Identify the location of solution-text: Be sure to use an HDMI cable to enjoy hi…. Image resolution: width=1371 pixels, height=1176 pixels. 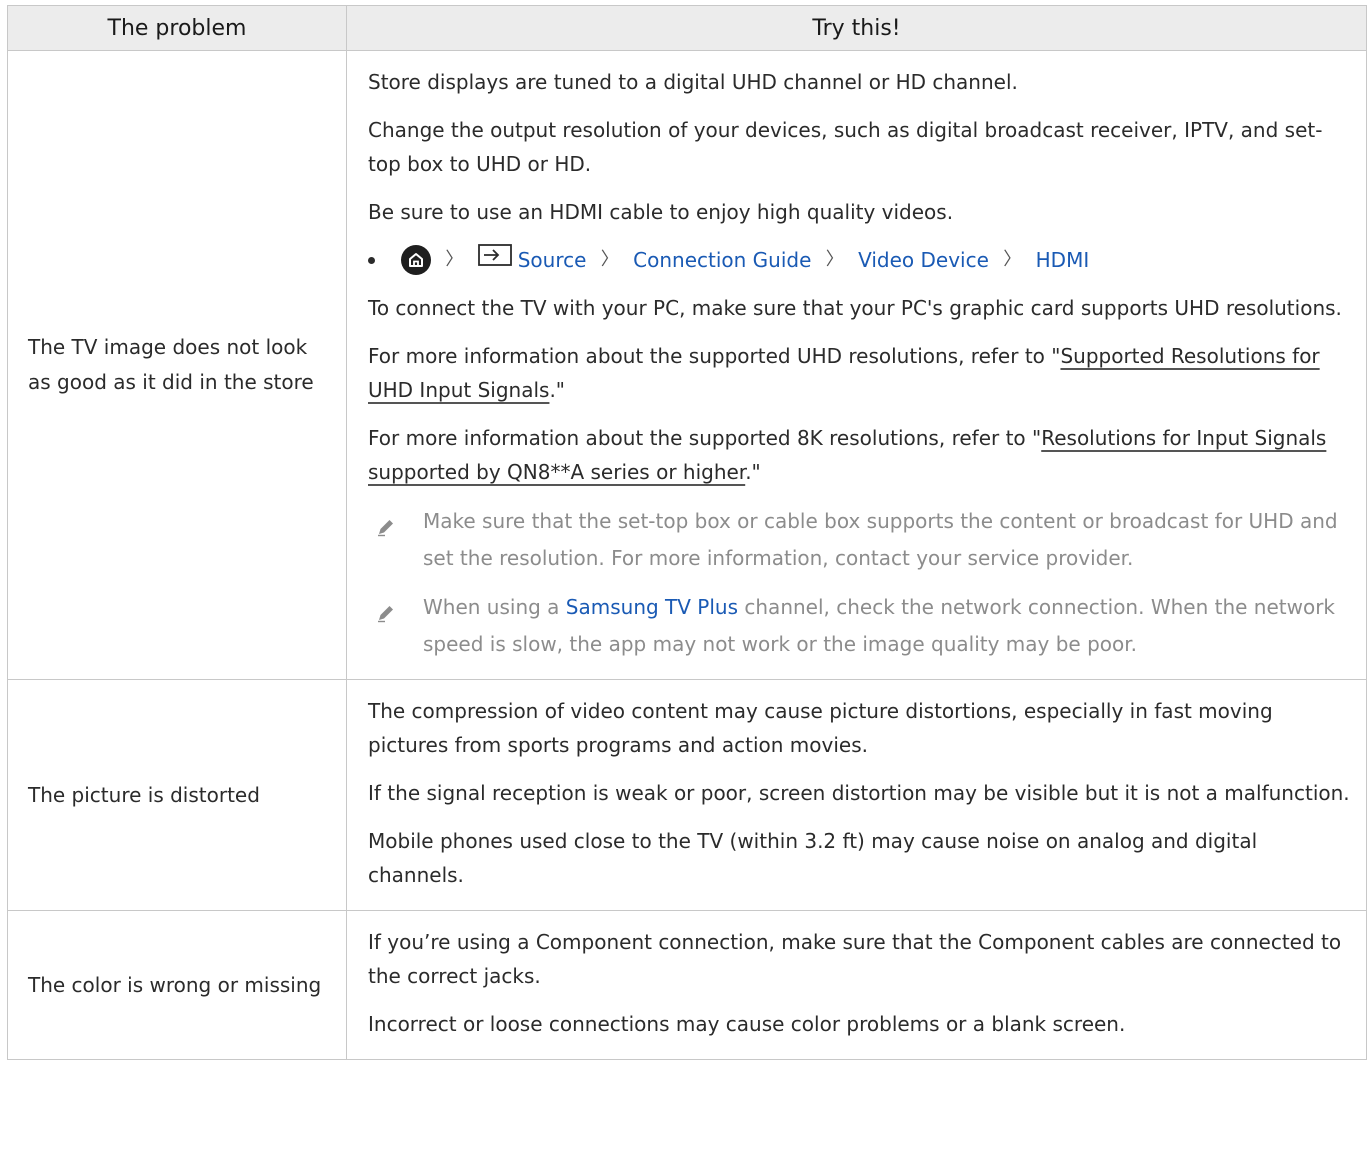
(661, 212).